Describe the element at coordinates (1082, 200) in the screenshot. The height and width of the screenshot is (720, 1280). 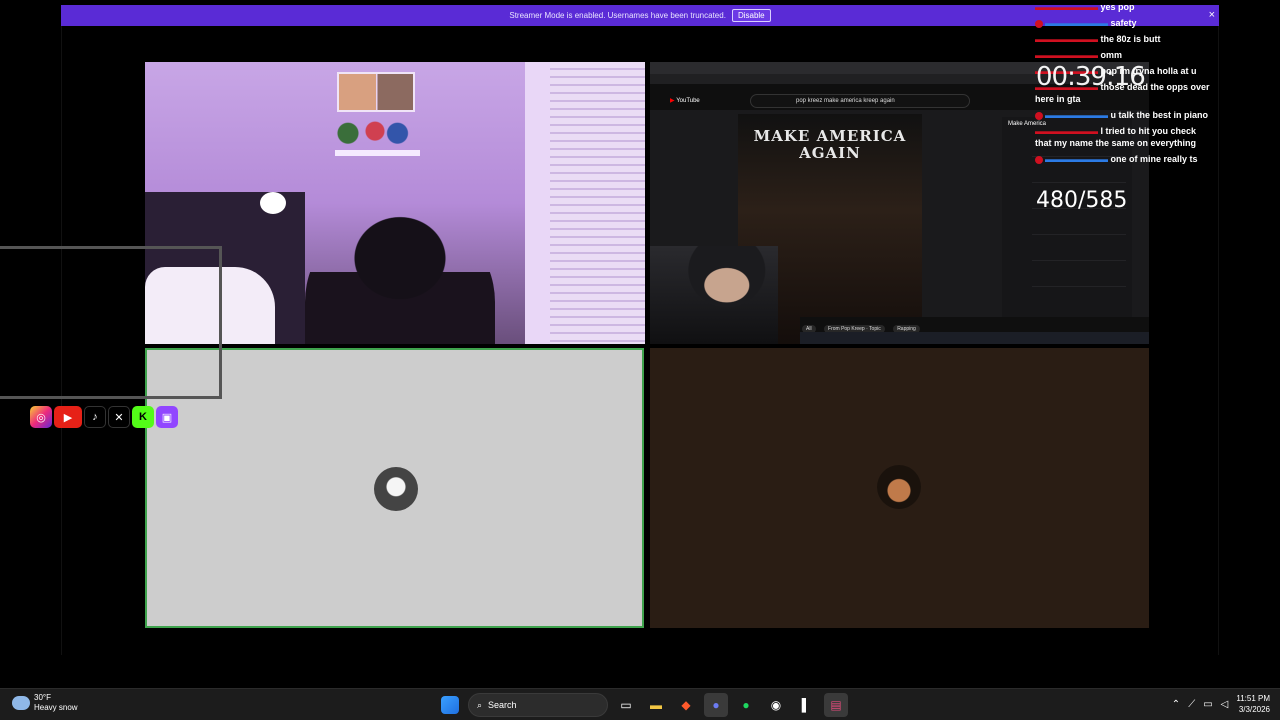
I see `goal-counter: 480/585` at that location.